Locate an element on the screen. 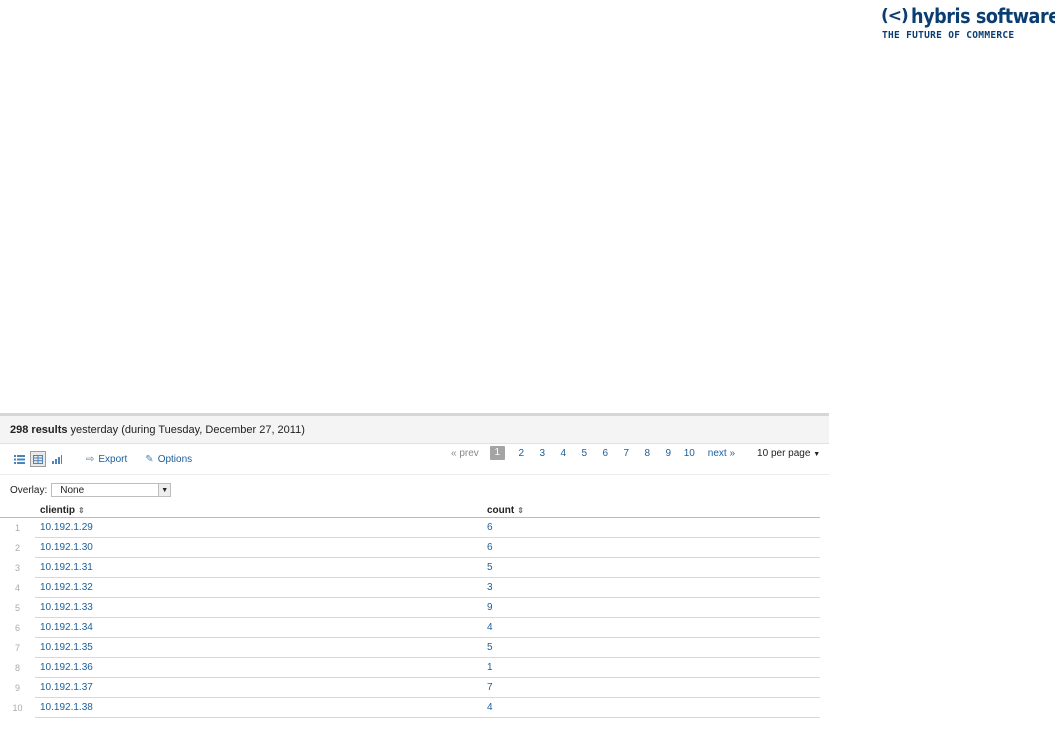 The image size is (1055, 737). table-row: 10 10.192.1.38 4 is located at coordinates (410, 707).